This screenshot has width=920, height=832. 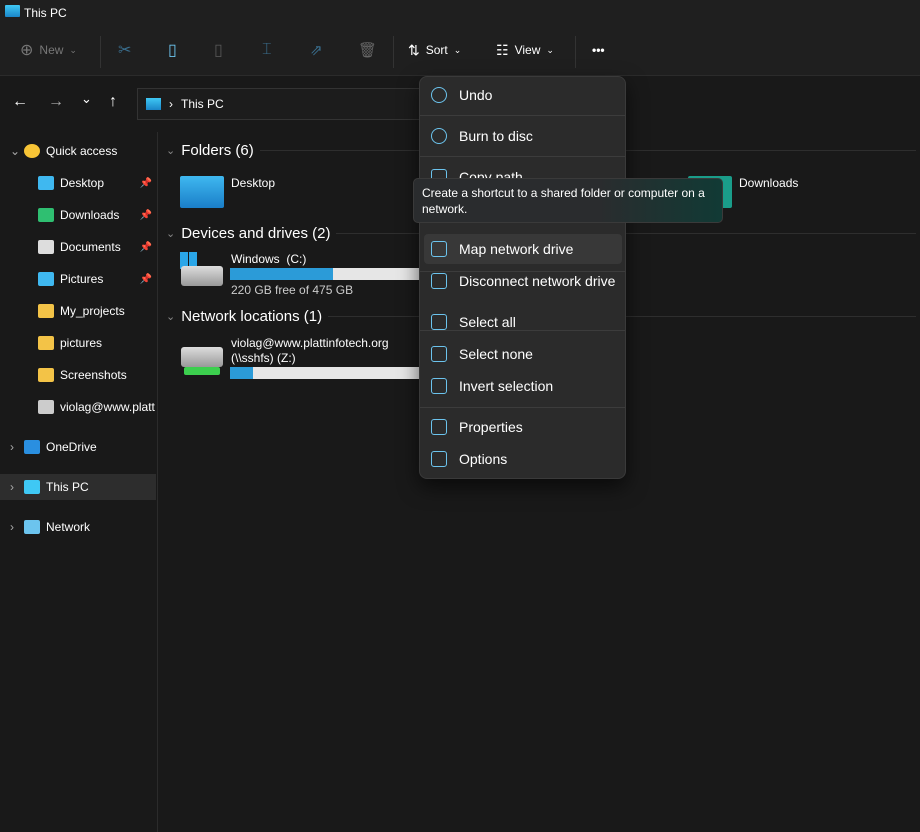 I want to click on drive-c-usage-bar, so click(x=325, y=274).